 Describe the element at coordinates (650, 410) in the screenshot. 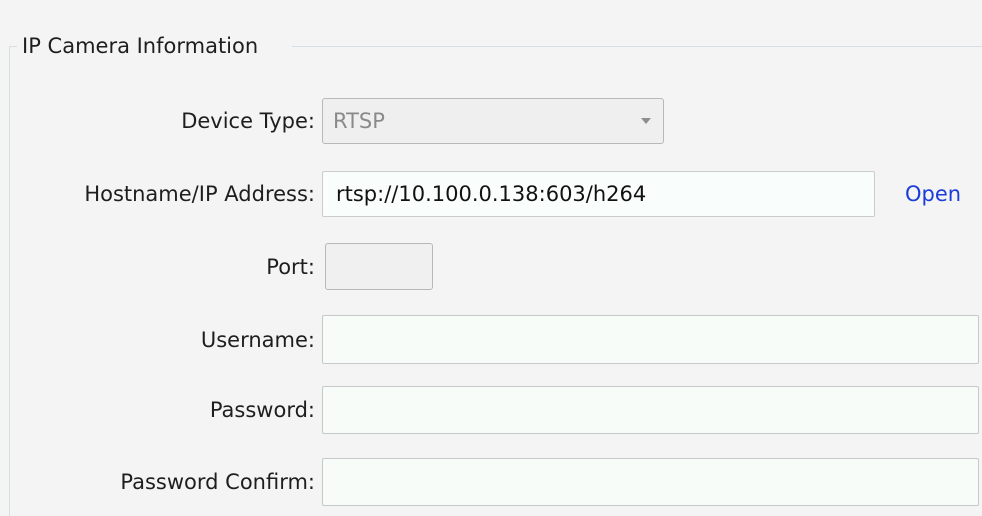

I see `password-input` at that location.